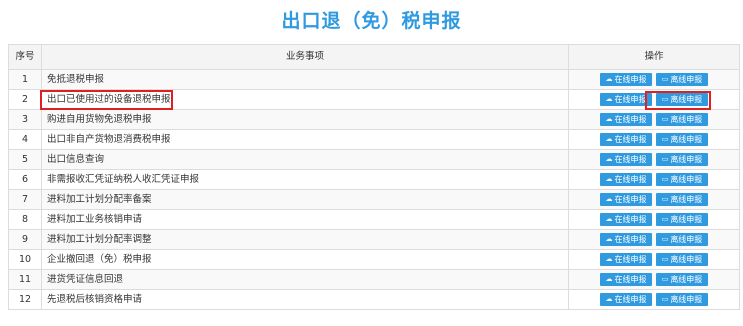  What do you see at coordinates (95, 299) in the screenshot?
I see `row-item-label: 先退税后核销资格申请` at bounding box center [95, 299].